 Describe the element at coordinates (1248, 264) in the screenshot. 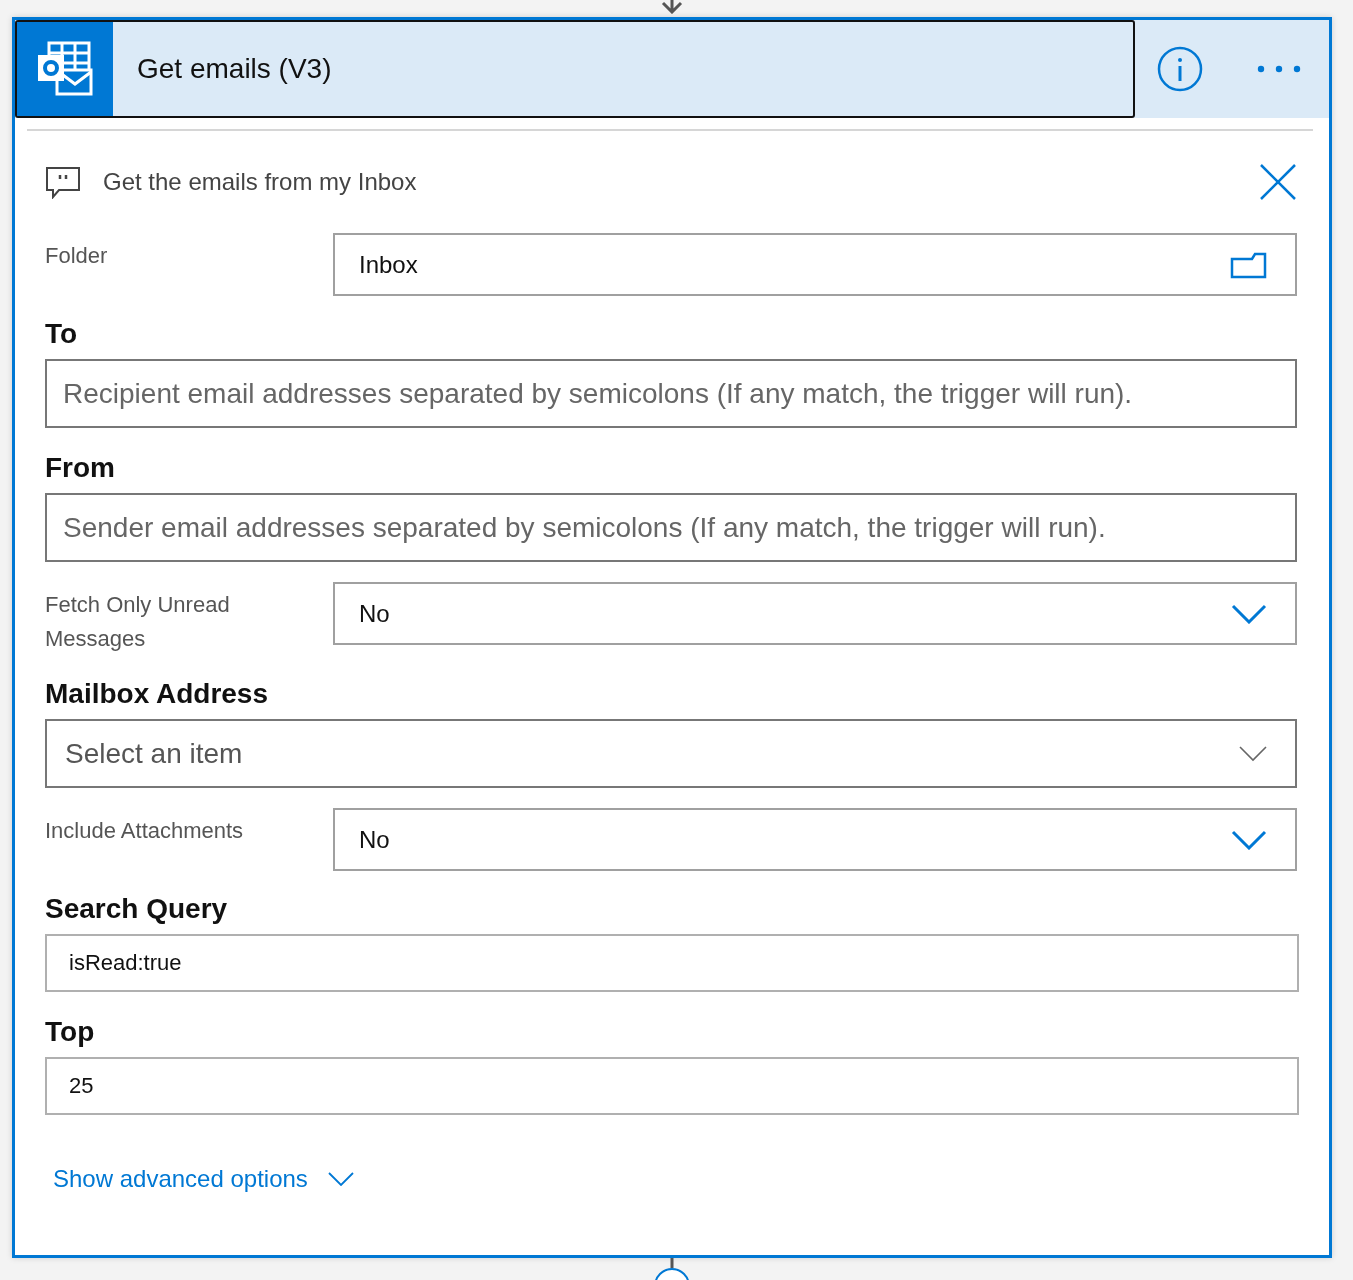

I see `folder-icon` at that location.